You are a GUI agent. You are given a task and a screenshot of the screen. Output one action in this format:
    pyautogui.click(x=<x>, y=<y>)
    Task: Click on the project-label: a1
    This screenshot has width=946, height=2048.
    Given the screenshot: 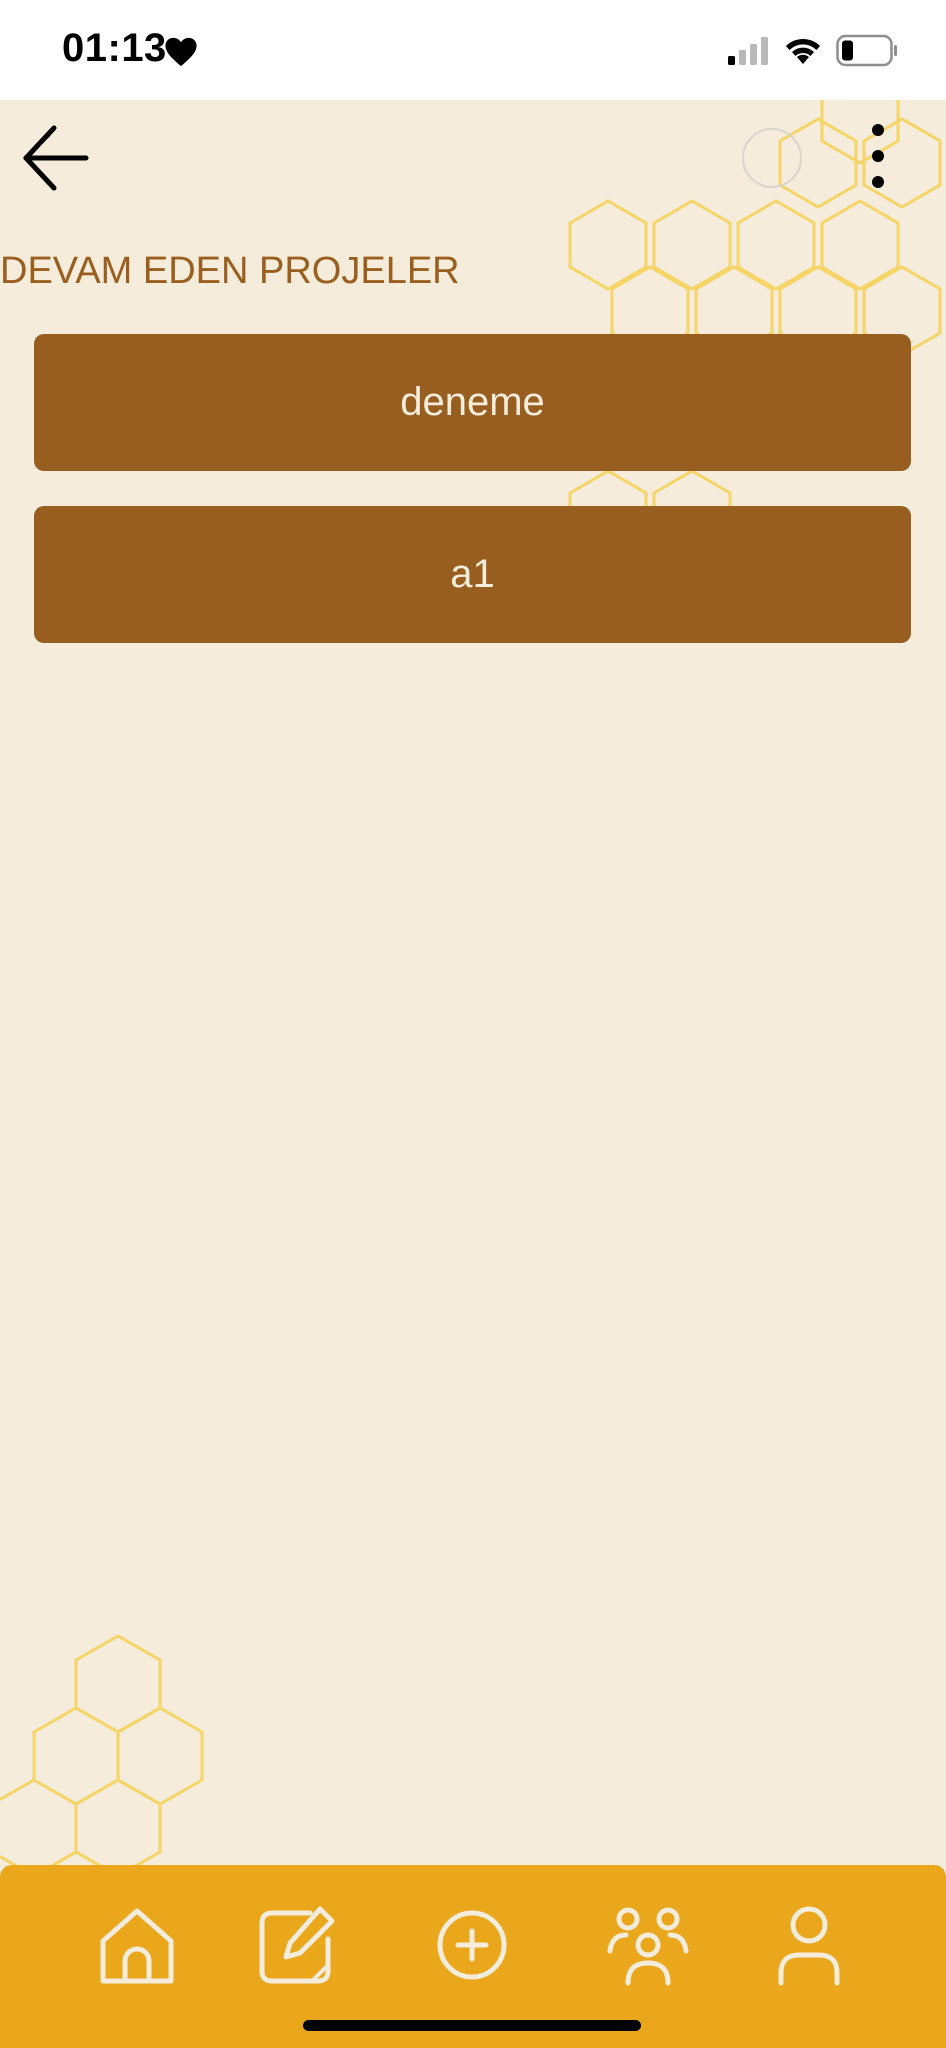 What is the action you would take?
    pyautogui.click(x=472, y=574)
    